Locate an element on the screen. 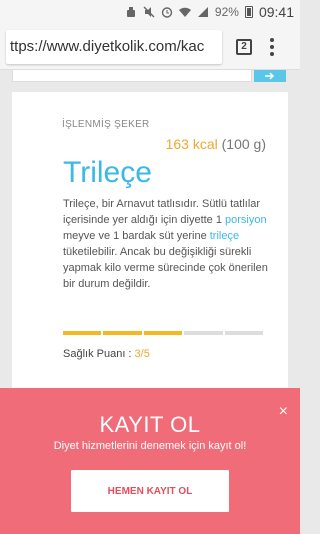 Image resolution: width=320 pixels, height=534 pixels. calorie-info: 163 kcal (100 g) is located at coordinates (216, 144).